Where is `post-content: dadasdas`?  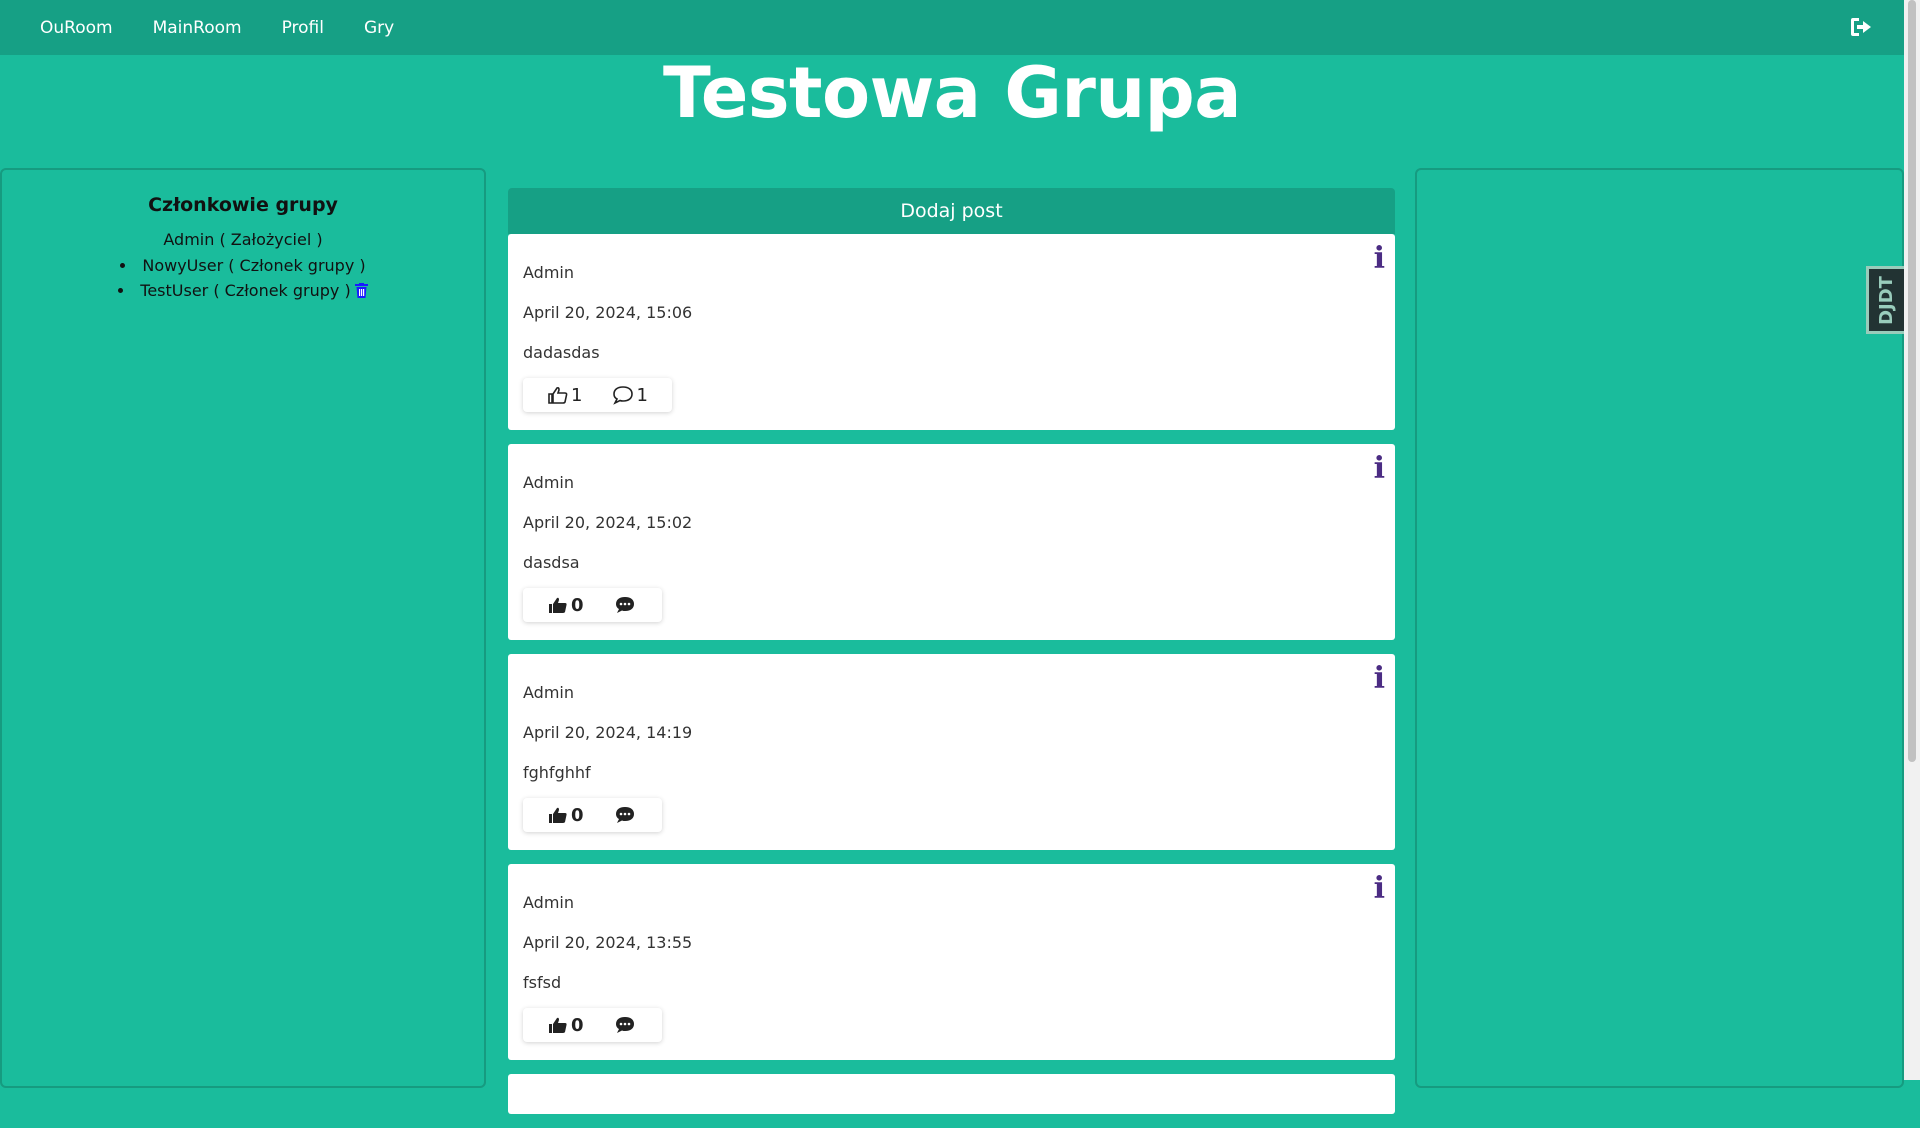 post-content: dadasdas is located at coordinates (561, 352).